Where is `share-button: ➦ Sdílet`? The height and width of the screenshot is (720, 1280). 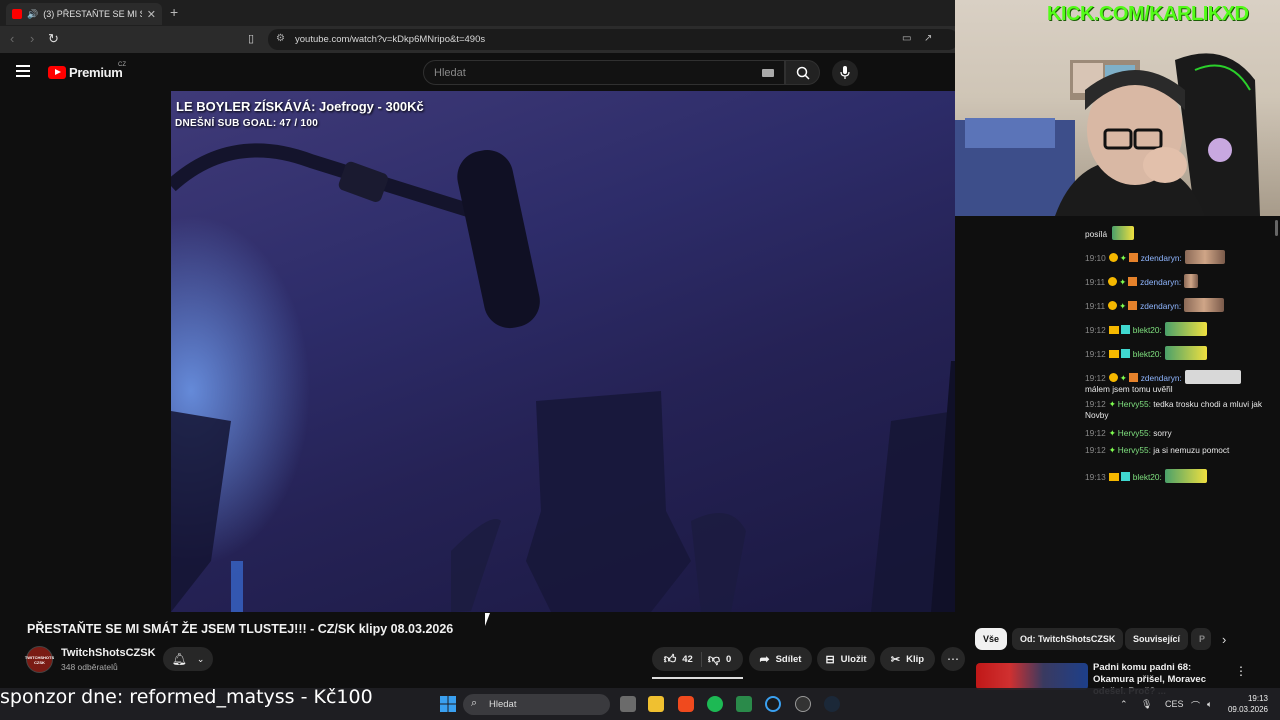
share-button: ➦ Sdílet is located at coordinates (780, 659).